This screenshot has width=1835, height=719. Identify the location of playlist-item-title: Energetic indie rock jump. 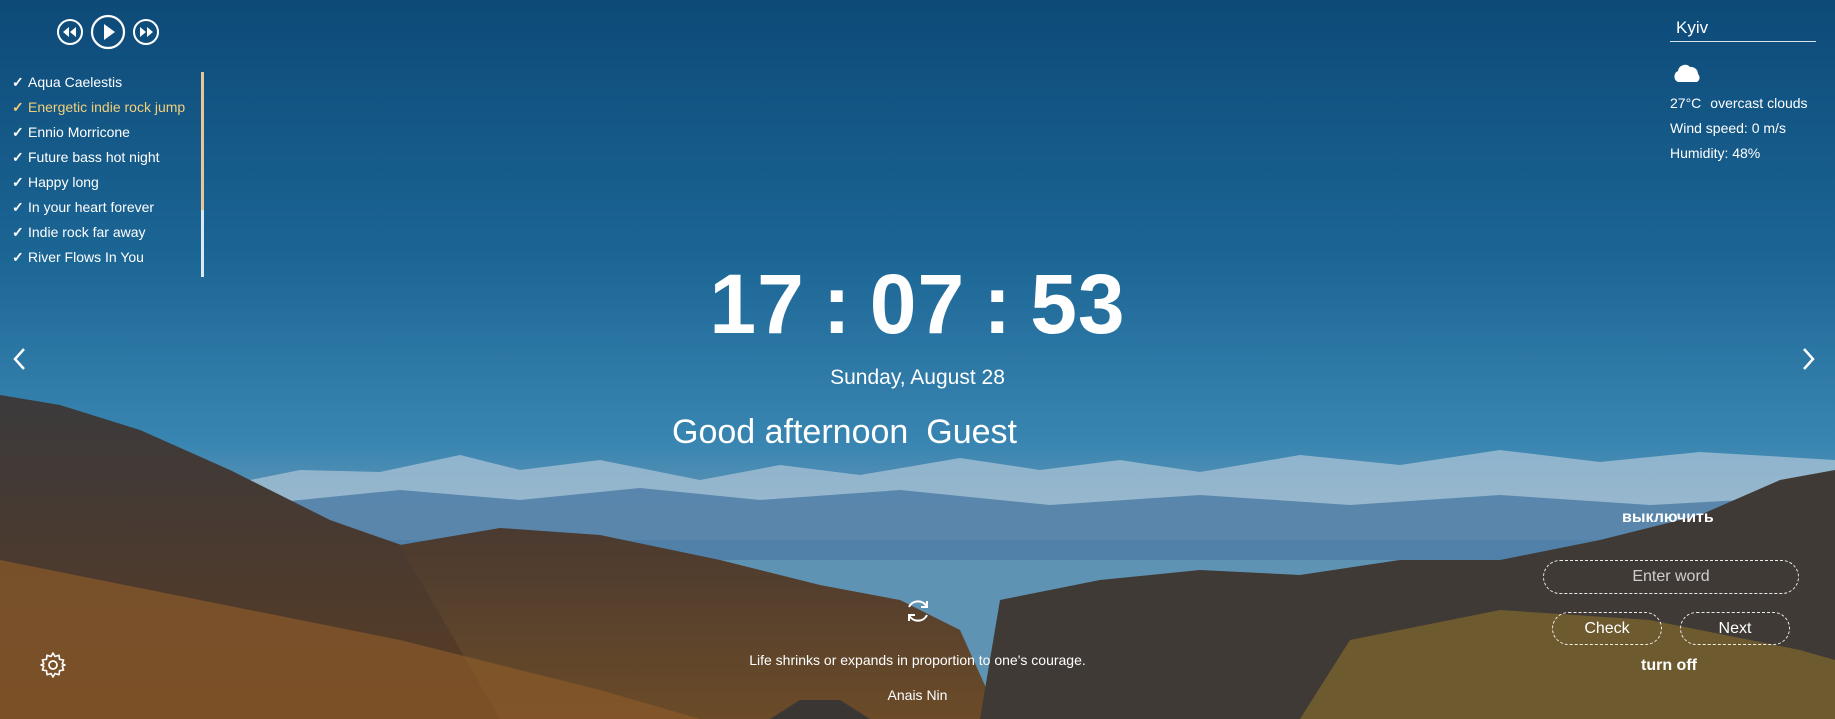
(107, 107).